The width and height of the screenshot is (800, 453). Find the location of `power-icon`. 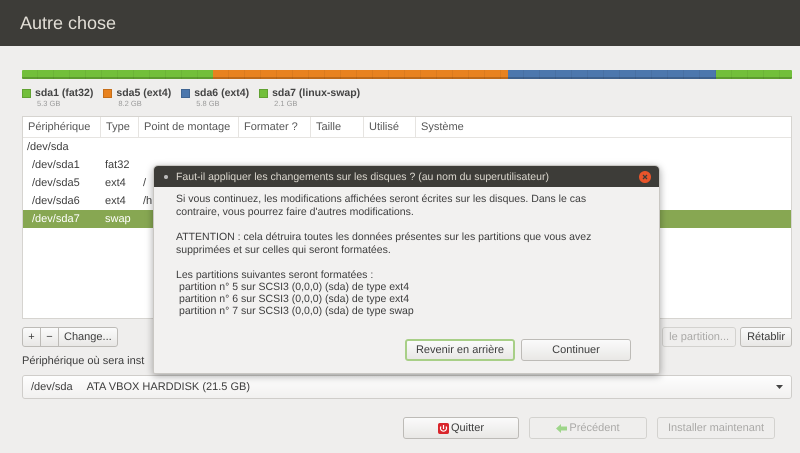

power-icon is located at coordinates (443, 428).